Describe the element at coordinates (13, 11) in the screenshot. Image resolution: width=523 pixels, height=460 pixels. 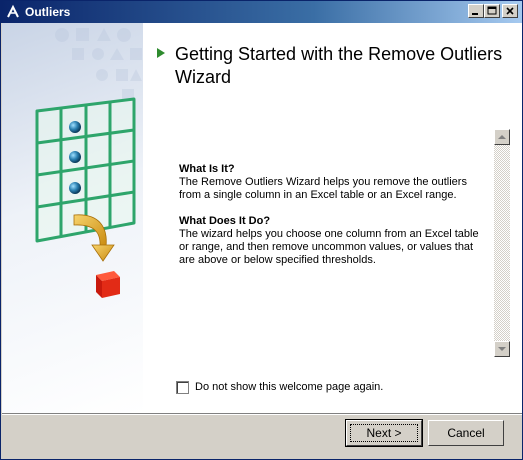
I see `outliers-app-icon` at that location.